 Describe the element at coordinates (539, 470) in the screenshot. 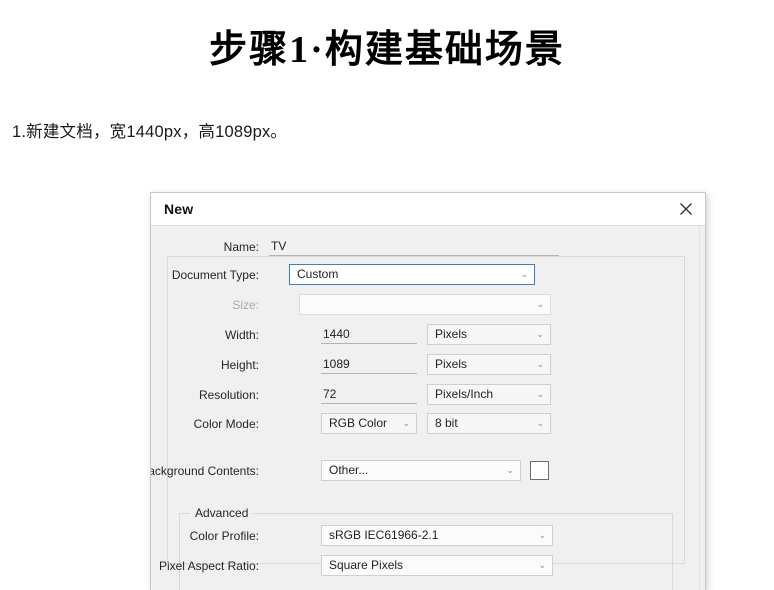

I see `background-color-swatch` at that location.